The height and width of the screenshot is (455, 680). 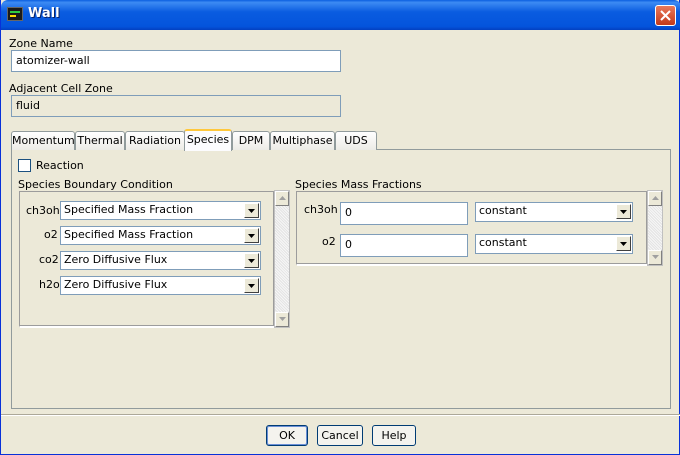 What do you see at coordinates (287, 435) in the screenshot?
I see `ok-button: OK` at bounding box center [287, 435].